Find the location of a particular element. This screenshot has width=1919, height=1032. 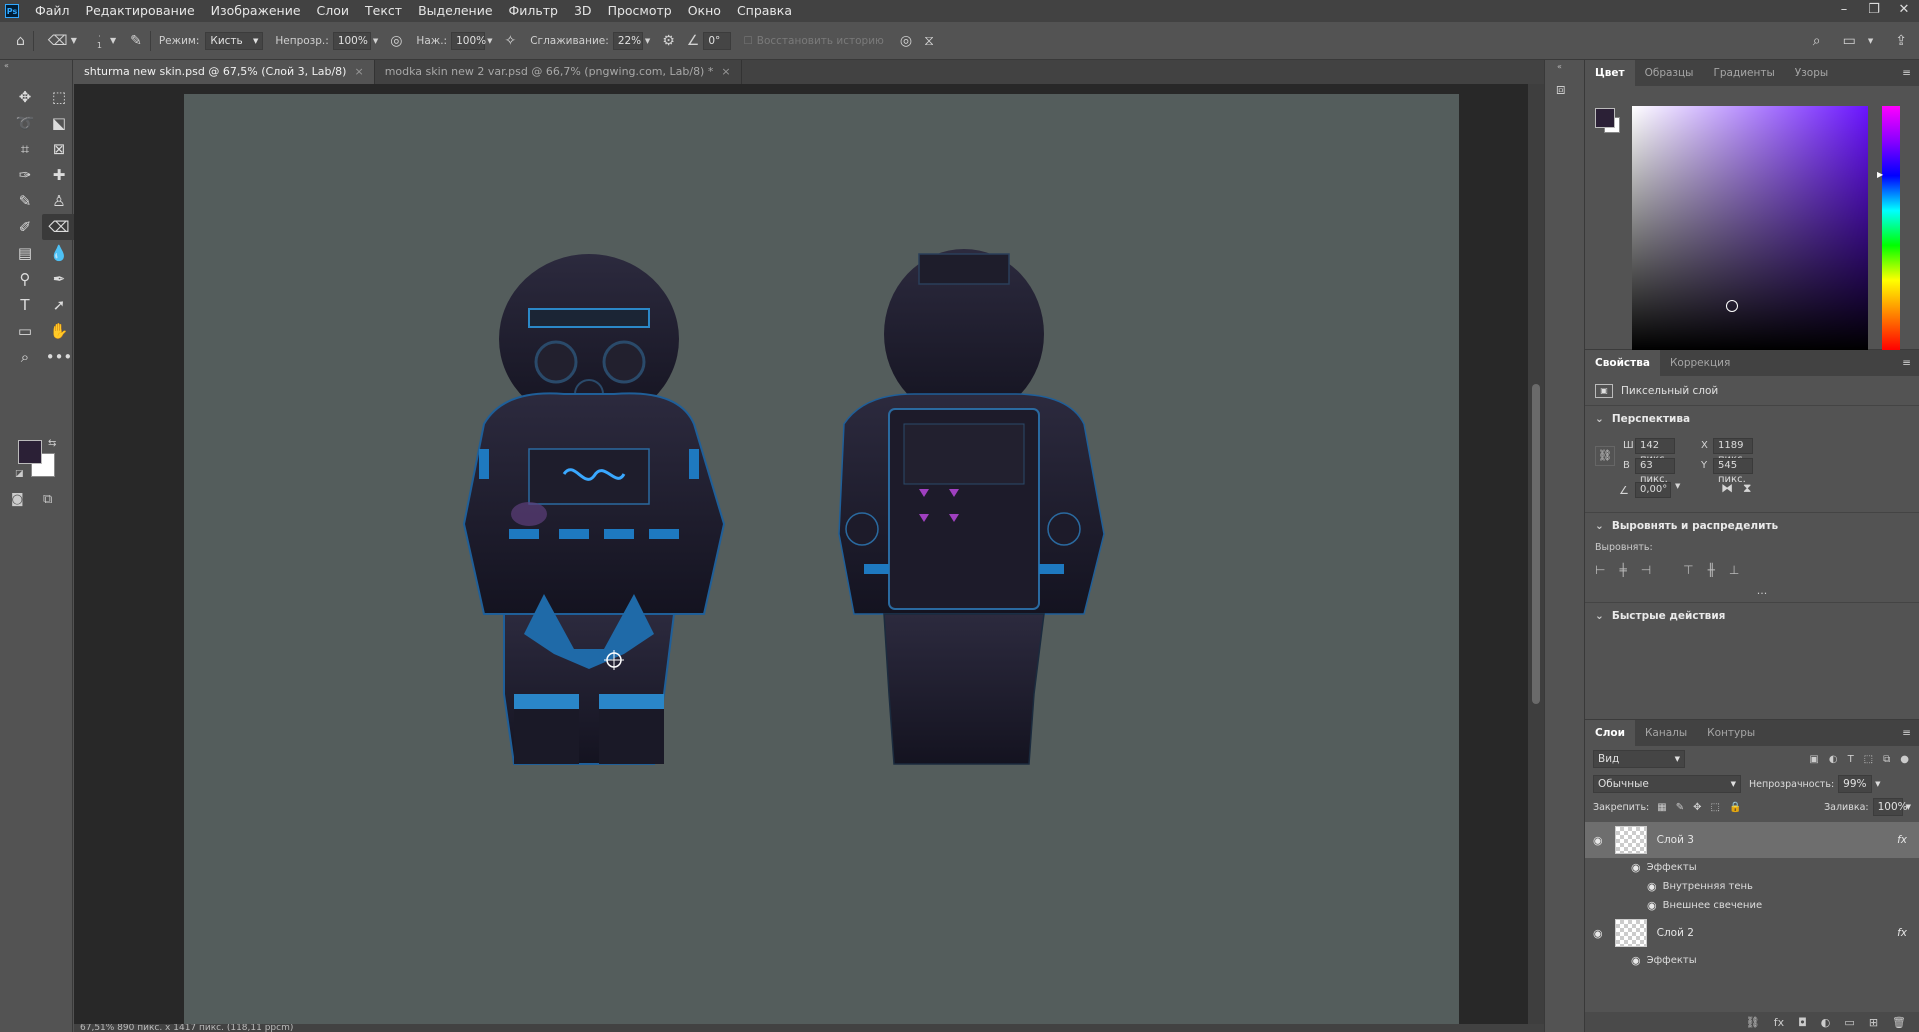

lock-transparency-icon: ▦ is located at coordinates (1661, 807).